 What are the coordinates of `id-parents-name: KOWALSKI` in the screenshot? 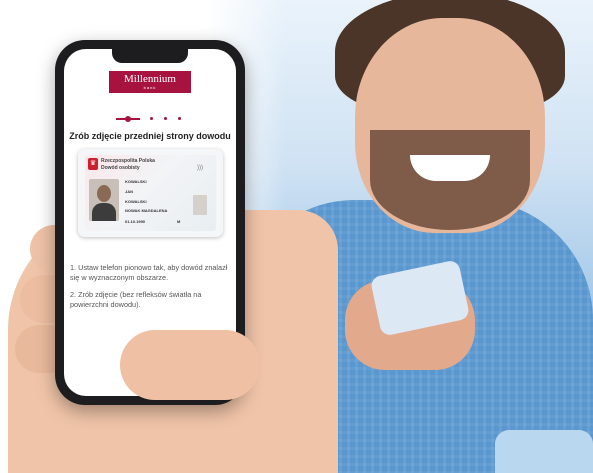 It's located at (136, 201).